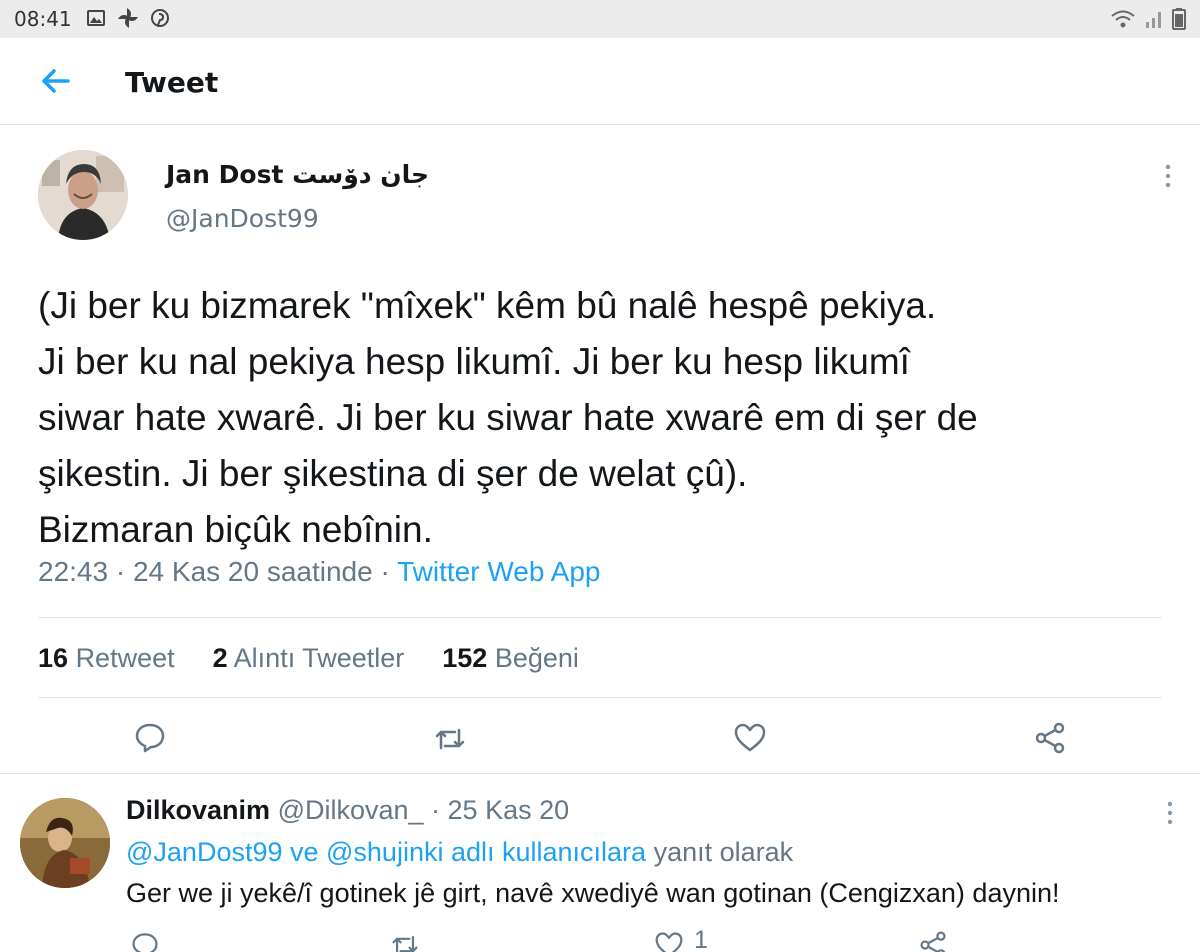 This screenshot has width=1200, height=952. I want to click on retweet-icon, so click(450, 739).